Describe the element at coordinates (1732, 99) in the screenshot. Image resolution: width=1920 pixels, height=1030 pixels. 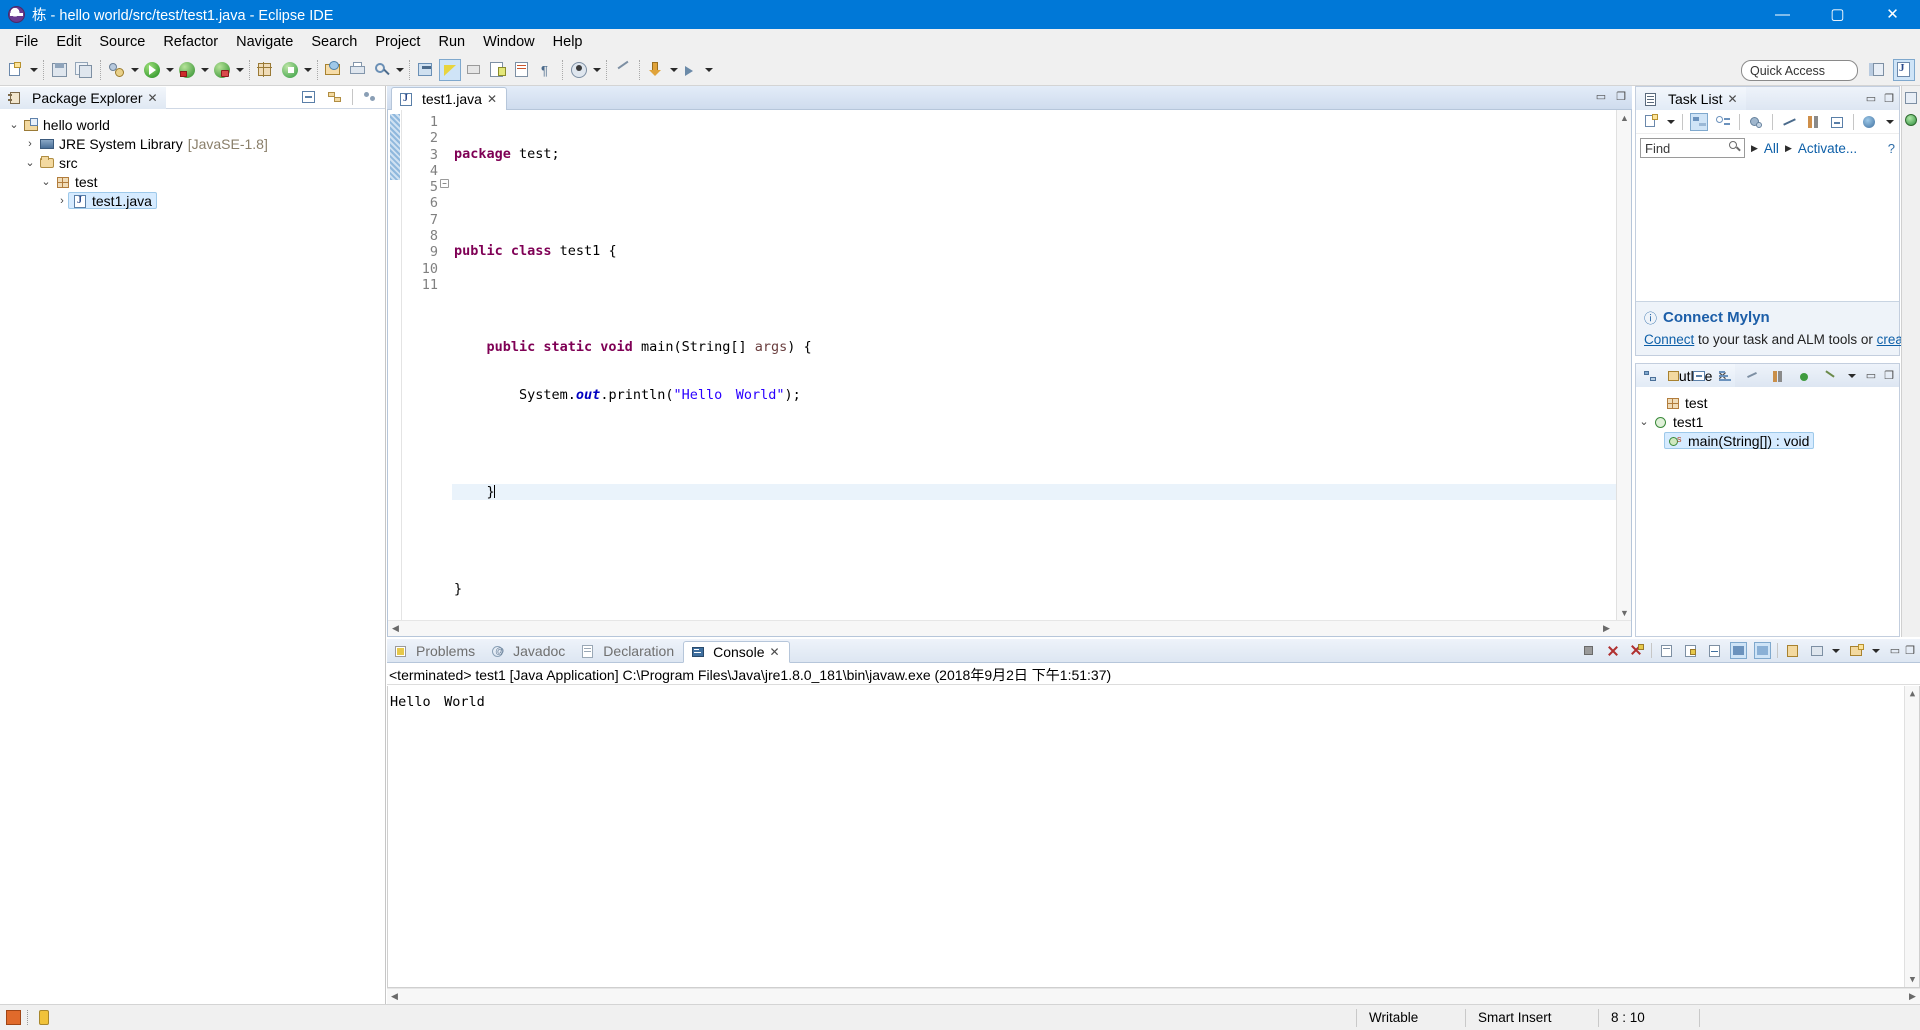
I see `task-list-close-icon: ✕` at that location.